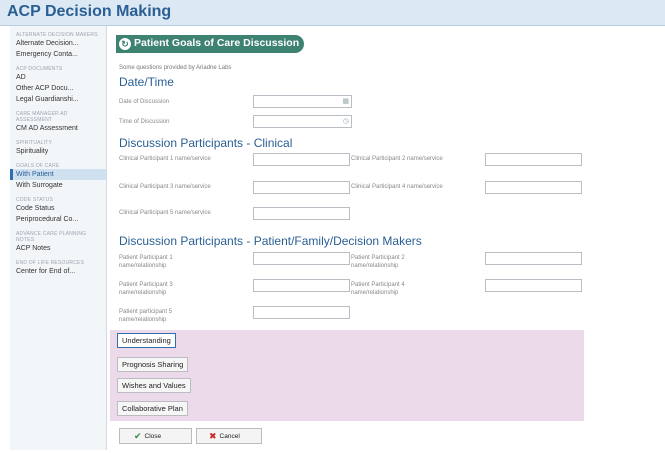  What do you see at coordinates (301, 285) in the screenshot?
I see `patient-participant-3-input` at bounding box center [301, 285].